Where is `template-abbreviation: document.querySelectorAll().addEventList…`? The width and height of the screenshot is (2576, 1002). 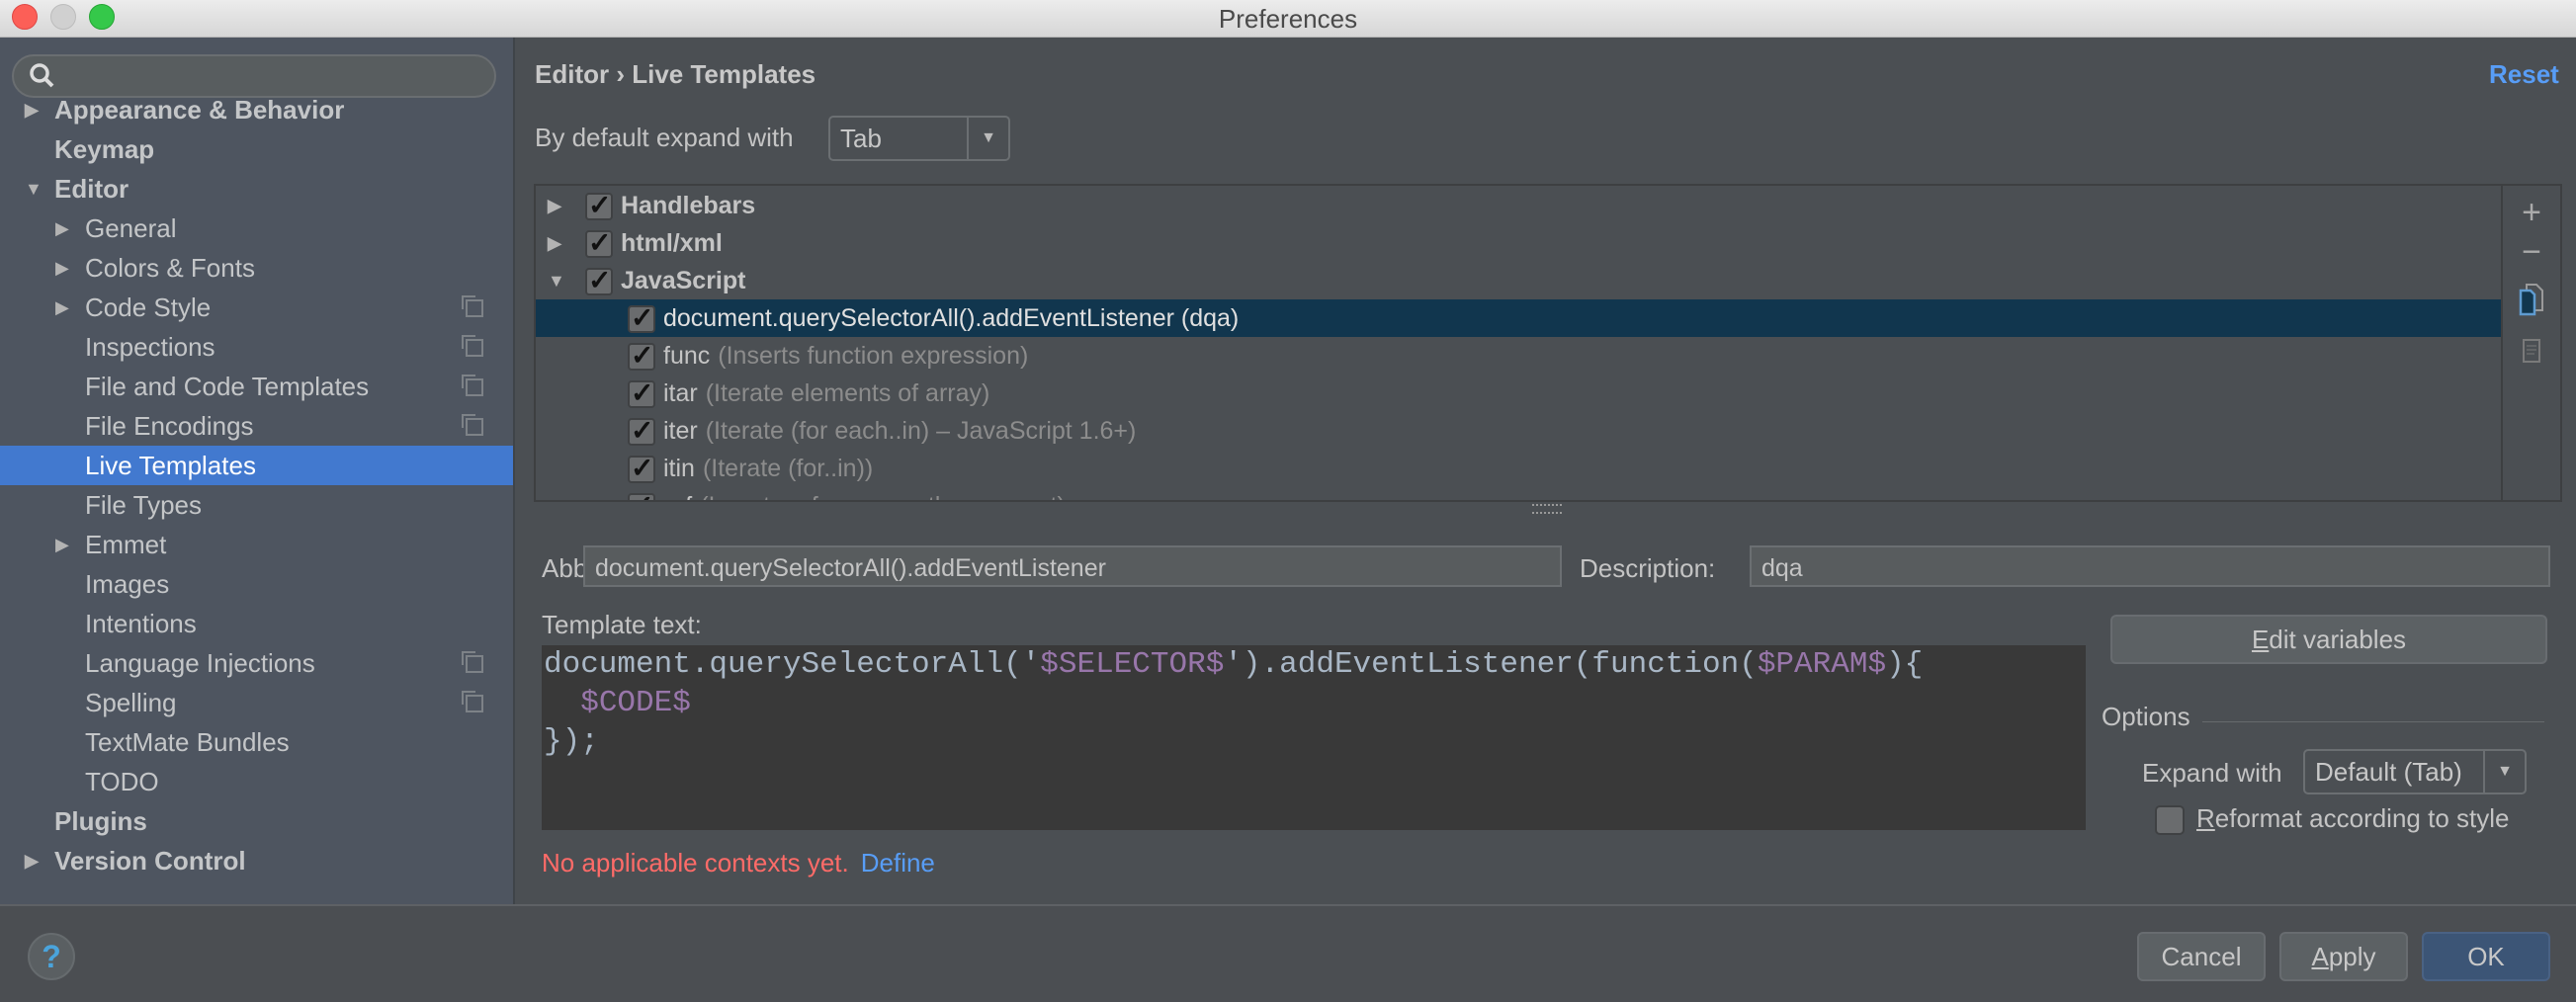 template-abbreviation: document.querySelectorAll().addEventList… is located at coordinates (951, 318).